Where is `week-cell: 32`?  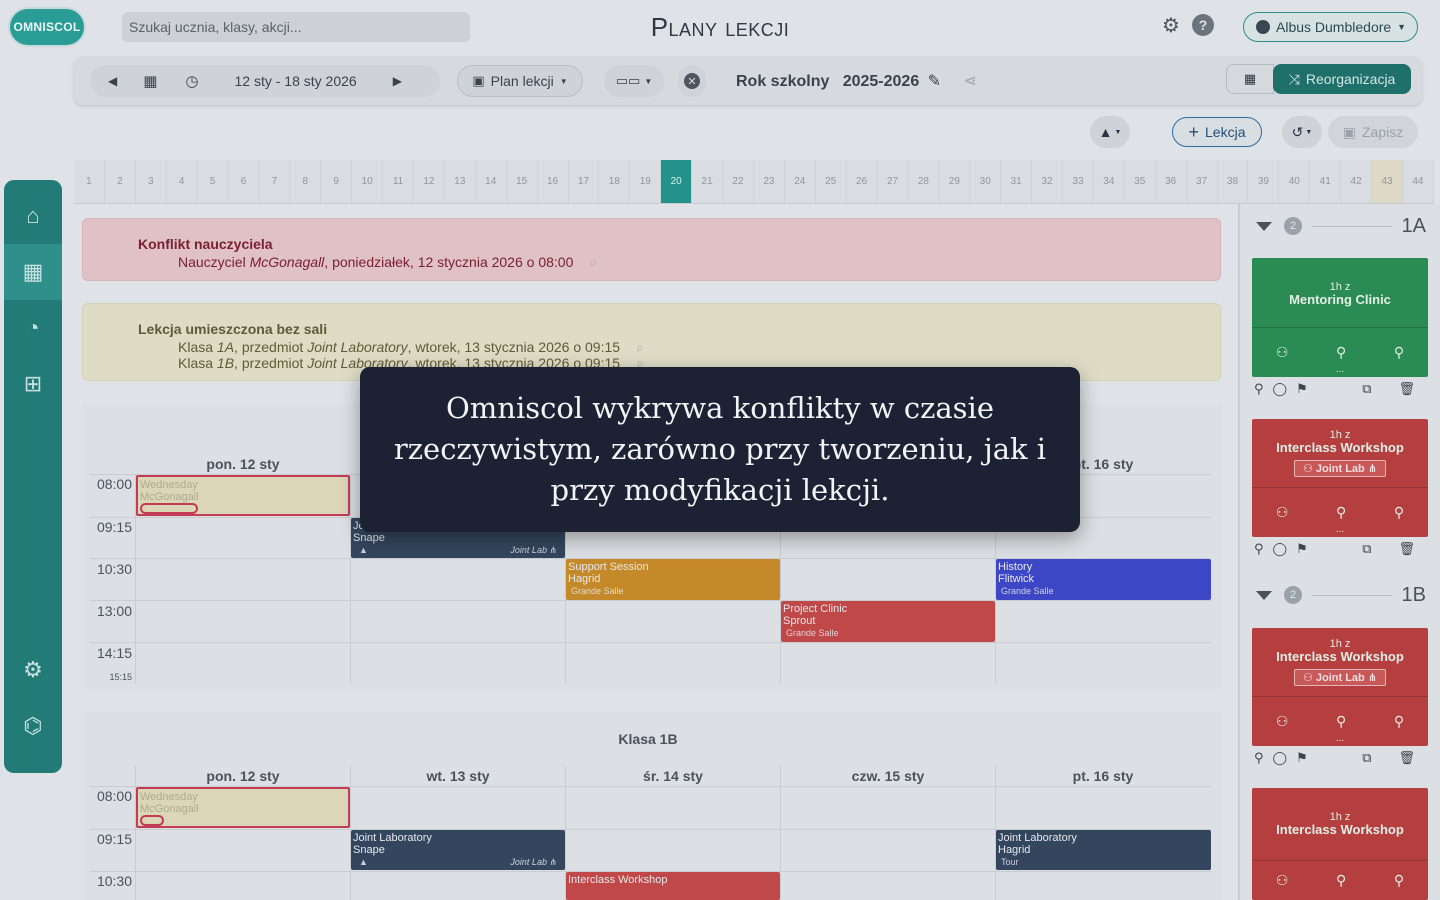 week-cell: 32 is located at coordinates (1047, 181).